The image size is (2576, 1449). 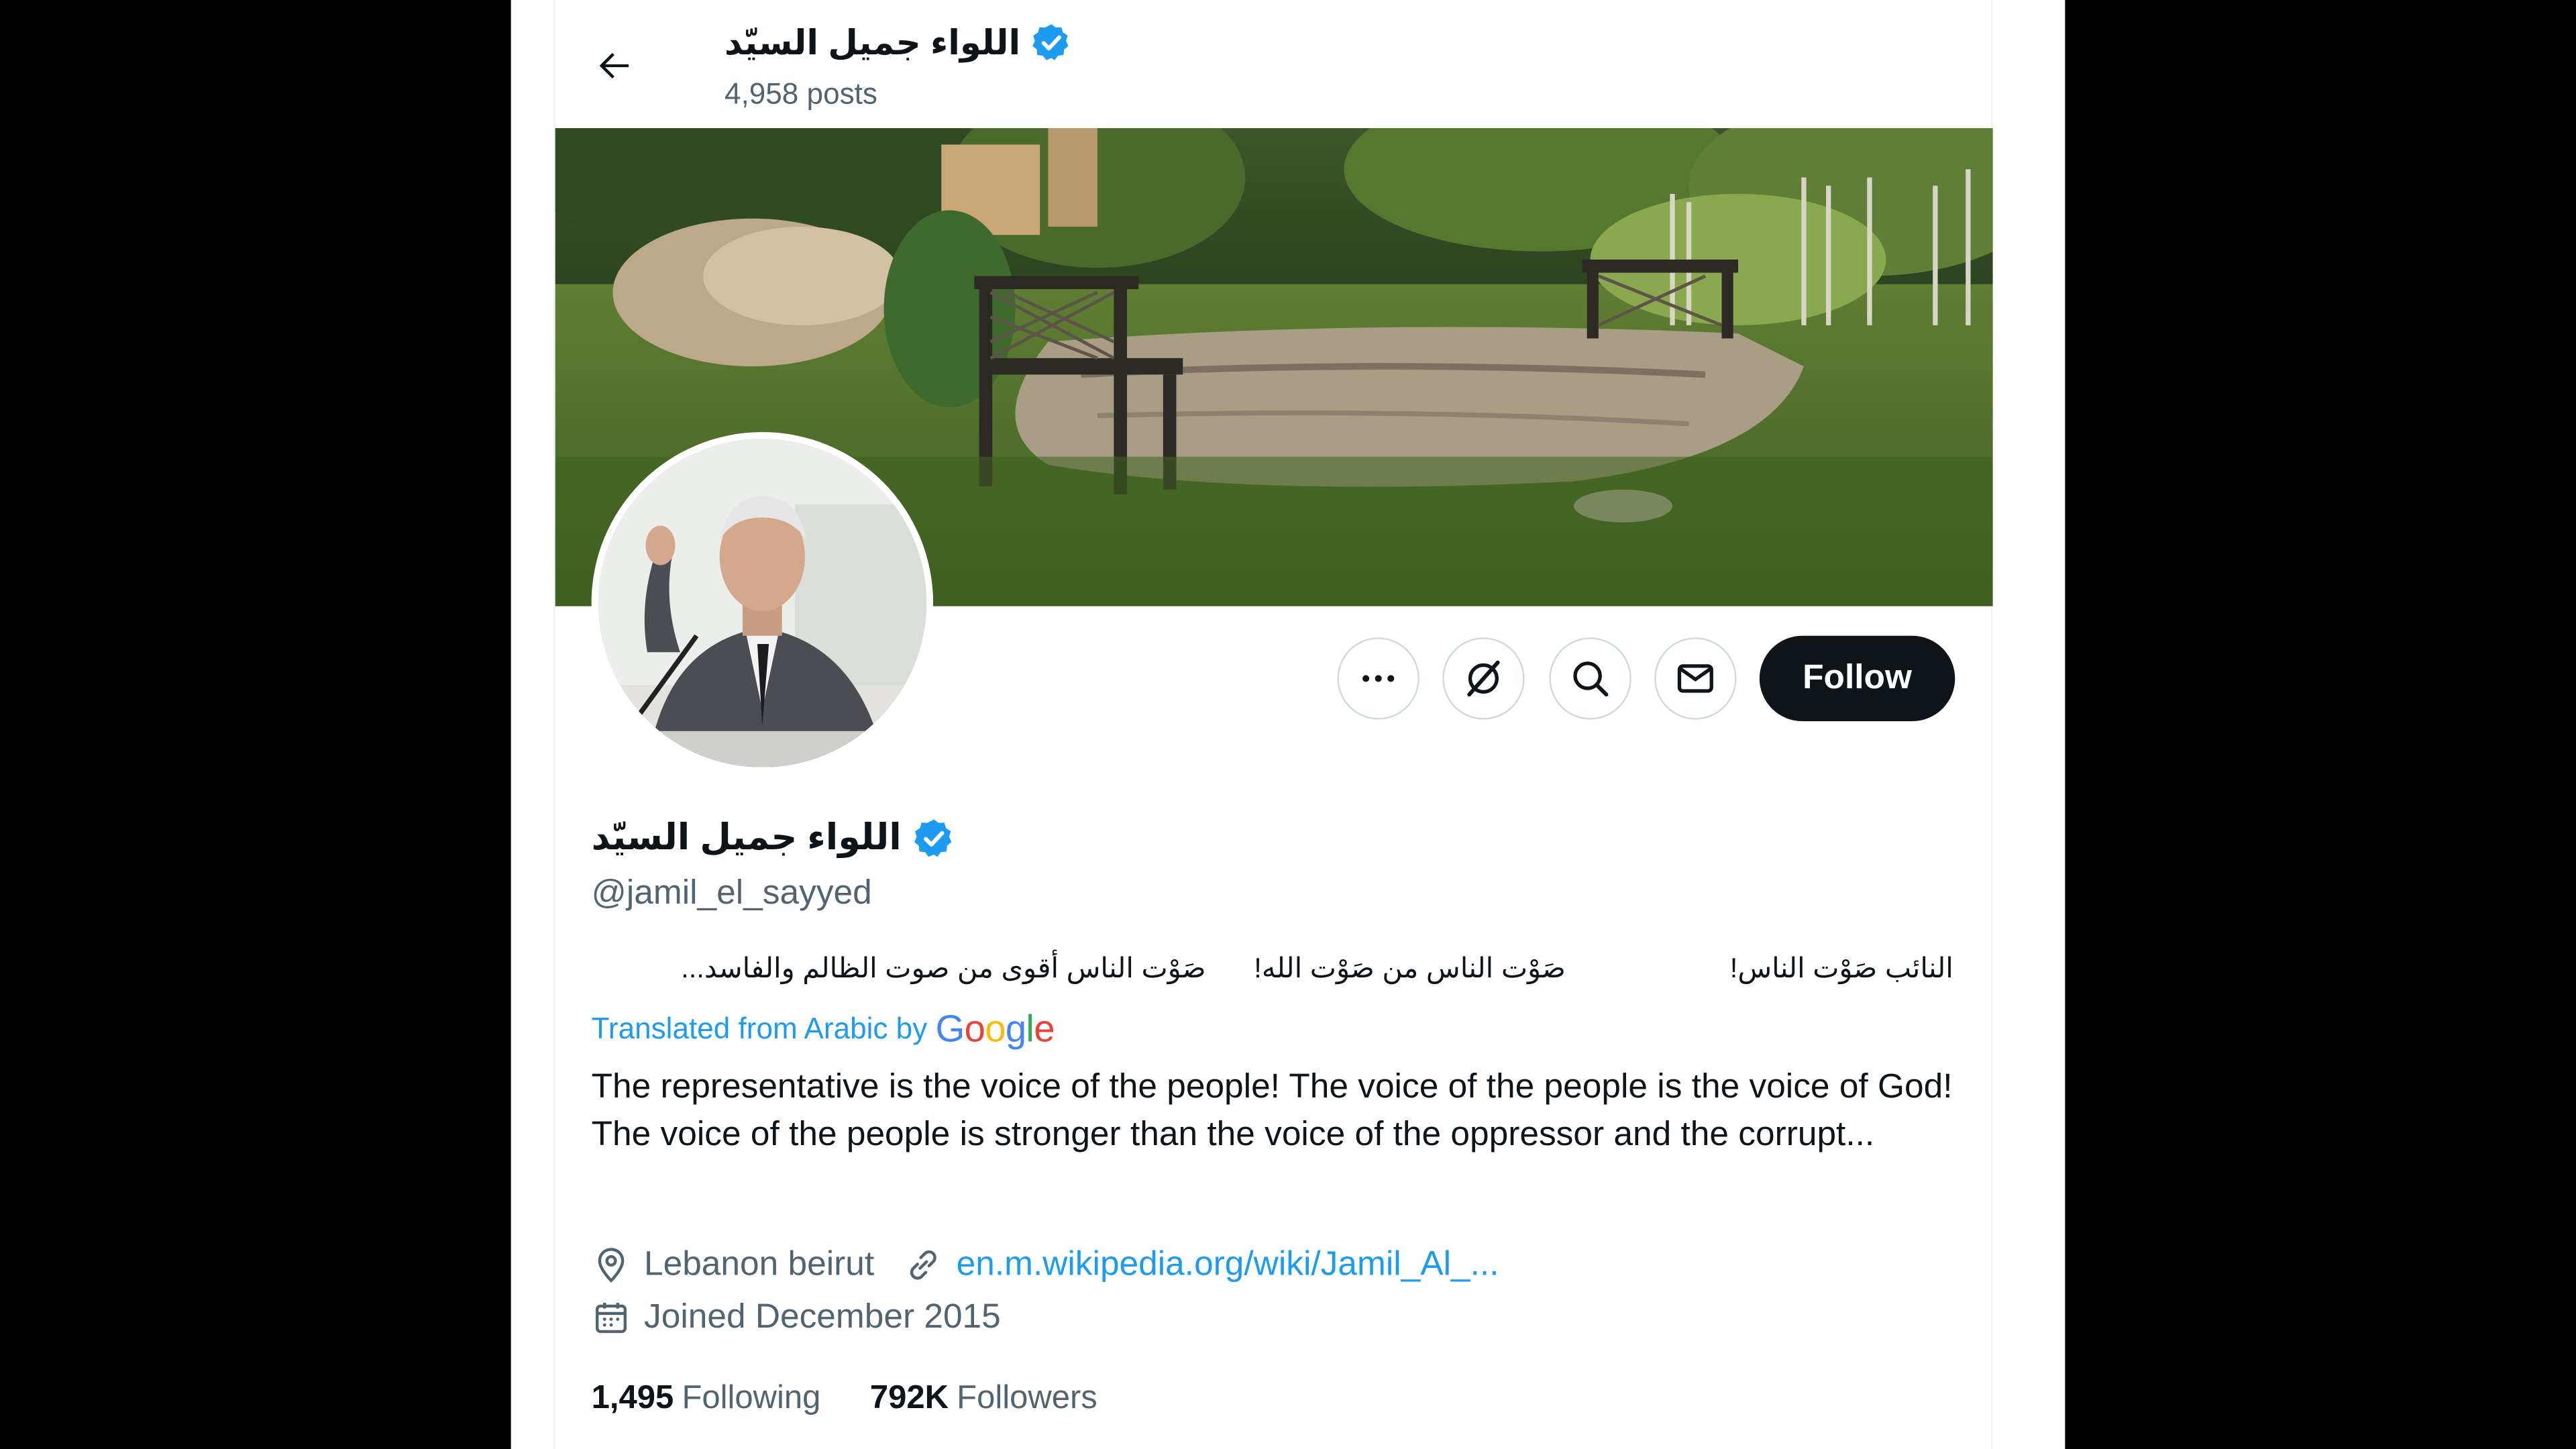 I want to click on bio-original-part2: صَوْت الناس من صَوْت الله!, so click(x=1410, y=968).